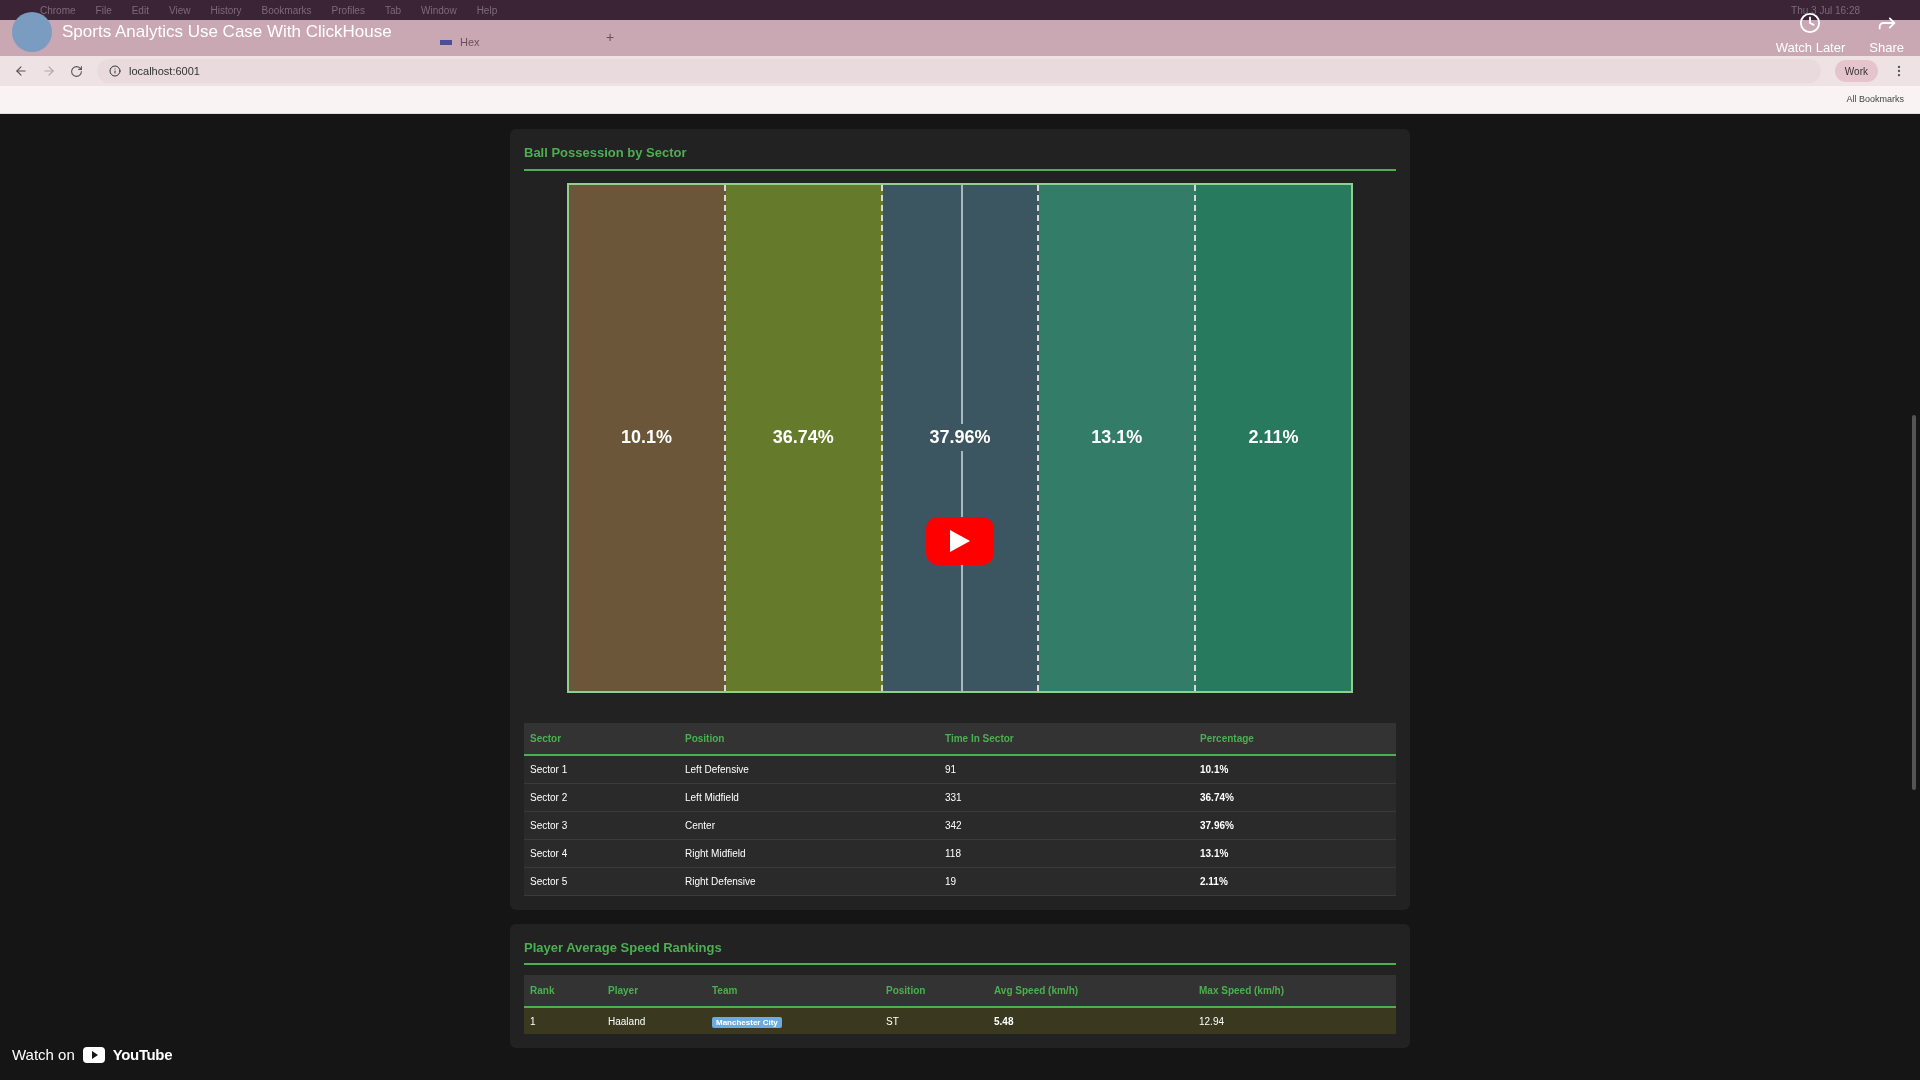  What do you see at coordinates (1215, 769) in the screenshot?
I see `table-cell-text: 10.1%` at bounding box center [1215, 769].